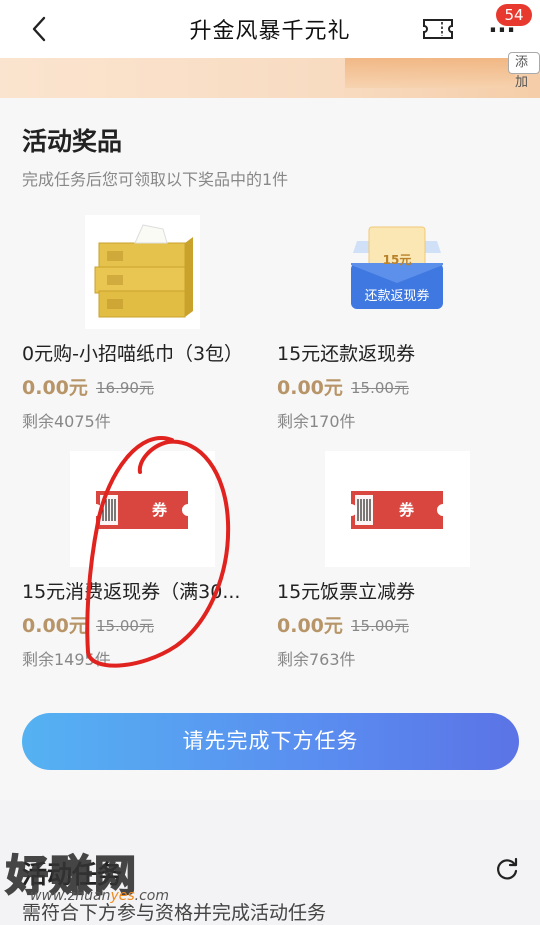  I want to click on prize-name: 0元购-小招喵纸巾（3包）, so click(133, 354).